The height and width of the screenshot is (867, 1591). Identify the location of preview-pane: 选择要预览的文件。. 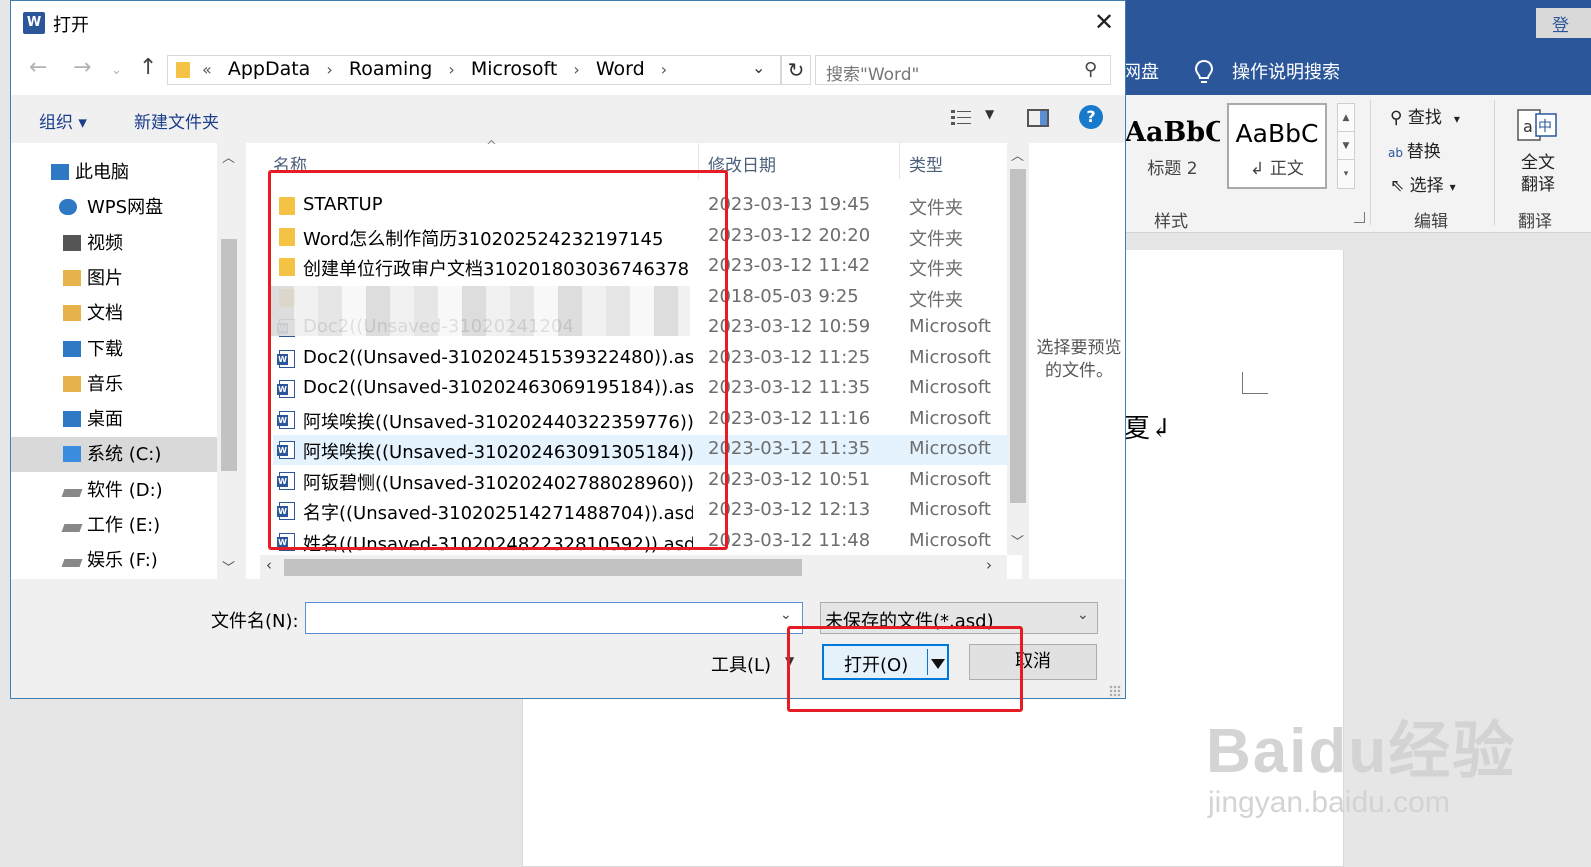
(1077, 361).